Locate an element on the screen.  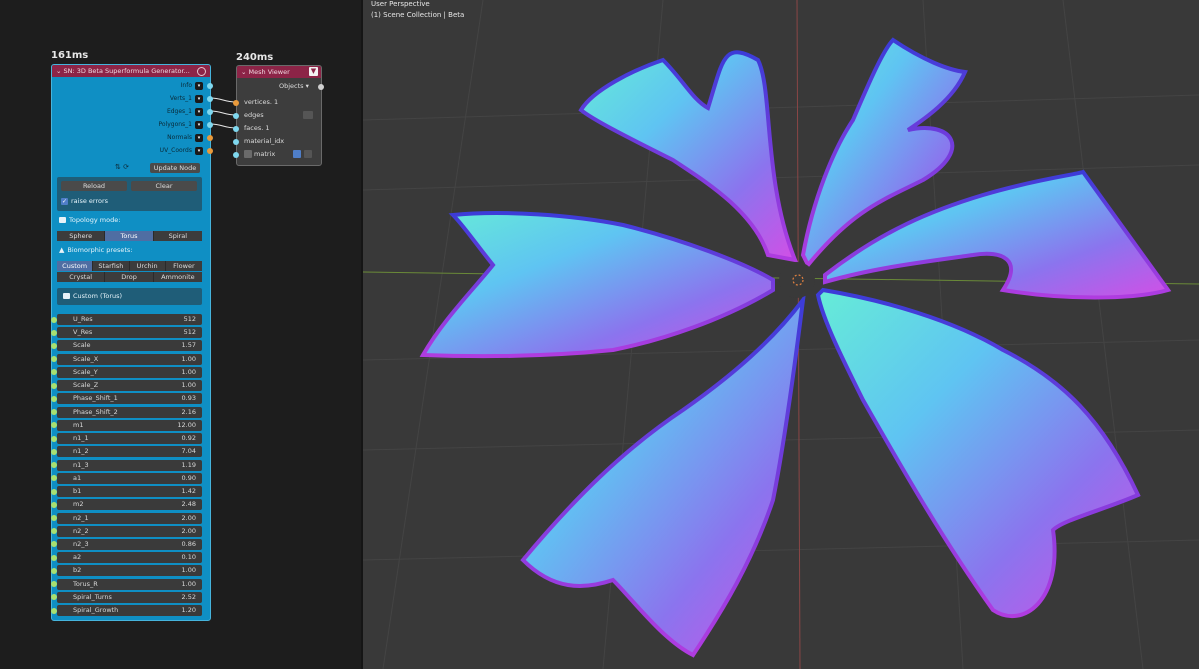
property-field: Spiral_Growth 1.20 is located at coordinates (126, 611).